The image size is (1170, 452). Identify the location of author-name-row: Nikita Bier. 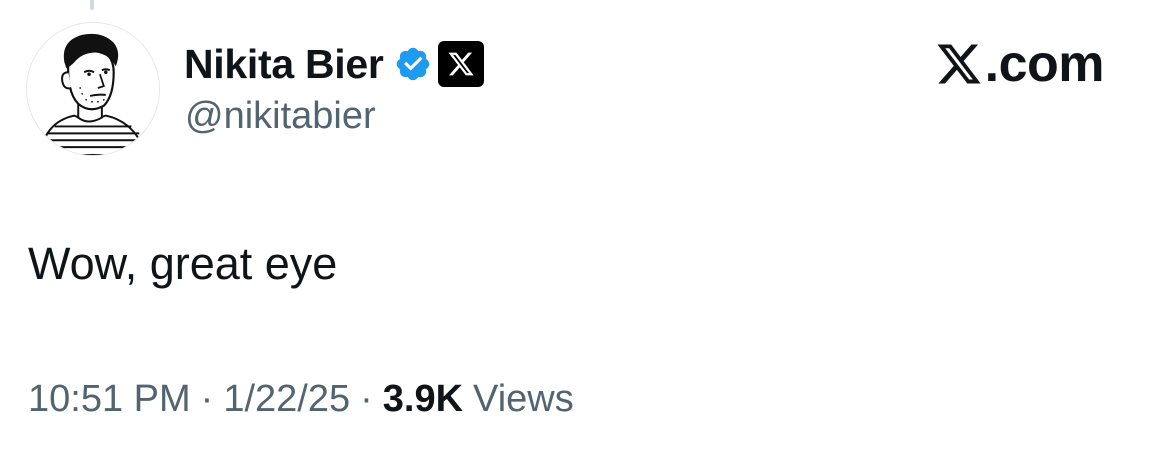
(334, 64).